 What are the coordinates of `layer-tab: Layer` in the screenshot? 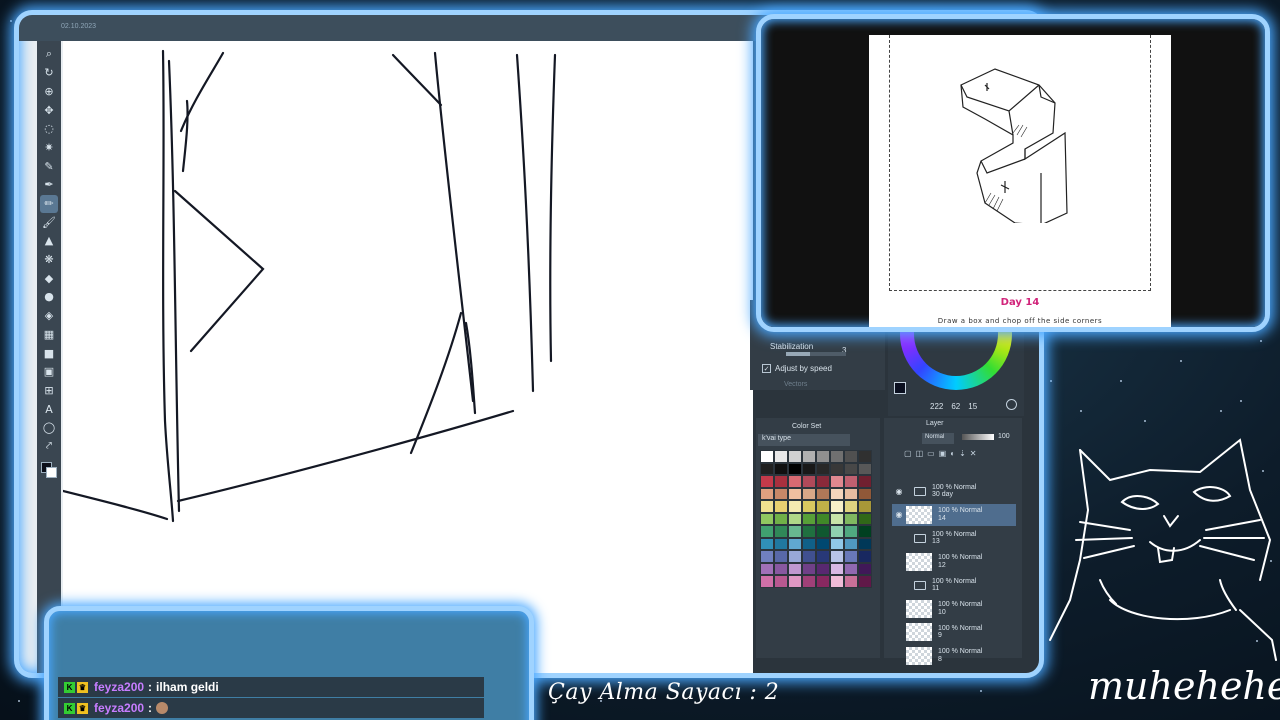 It's located at (935, 423).